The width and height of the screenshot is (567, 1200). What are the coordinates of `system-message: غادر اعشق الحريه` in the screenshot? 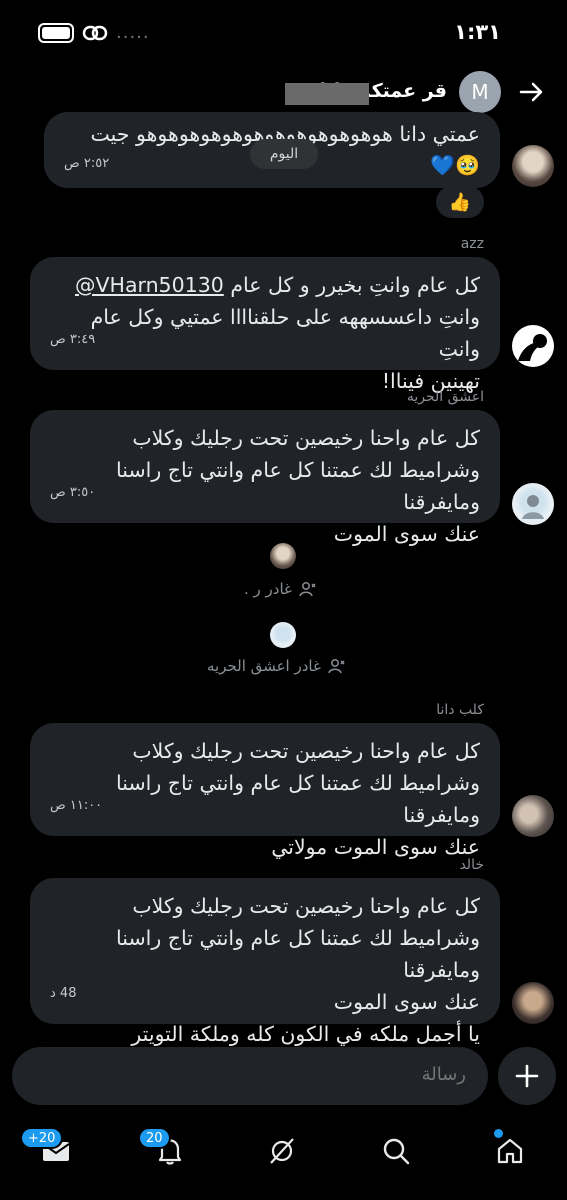 It's located at (276, 666).